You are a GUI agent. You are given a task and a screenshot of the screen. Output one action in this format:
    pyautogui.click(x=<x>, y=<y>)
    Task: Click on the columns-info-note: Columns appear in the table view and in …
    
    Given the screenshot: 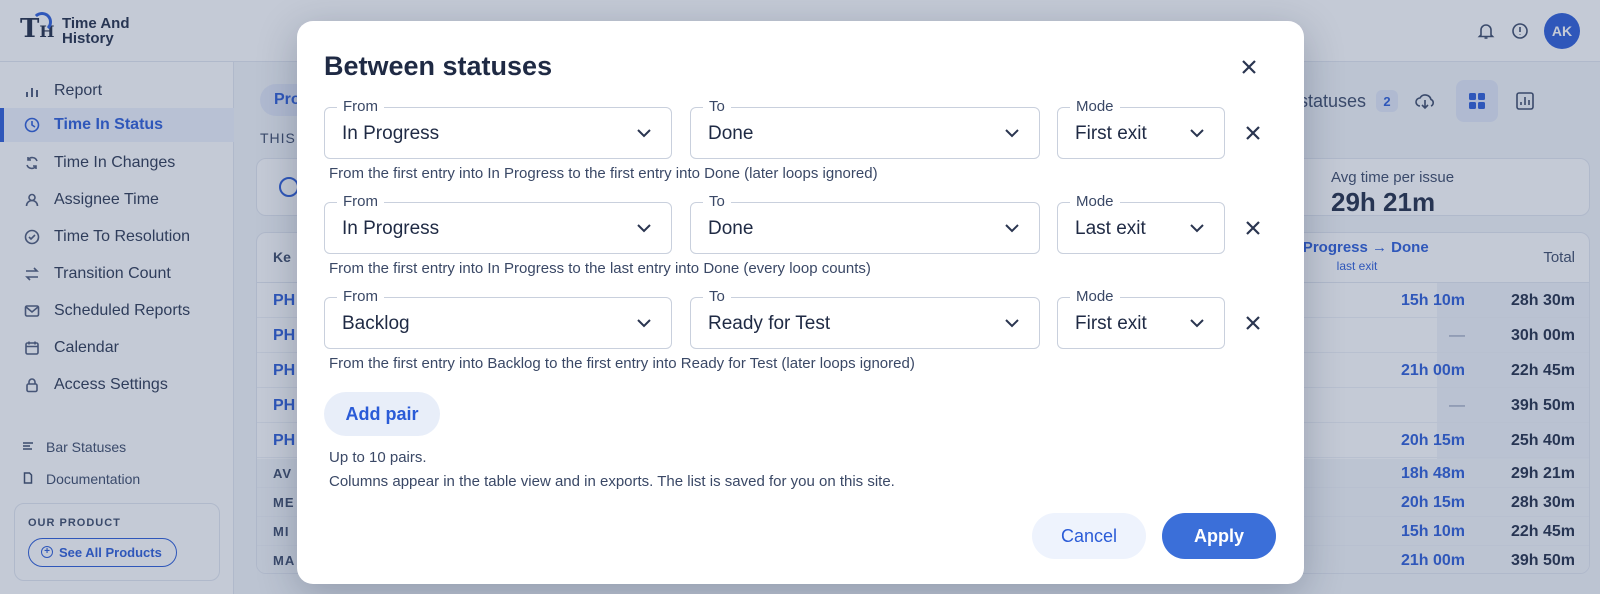 What is the action you would take?
    pyautogui.click(x=612, y=481)
    